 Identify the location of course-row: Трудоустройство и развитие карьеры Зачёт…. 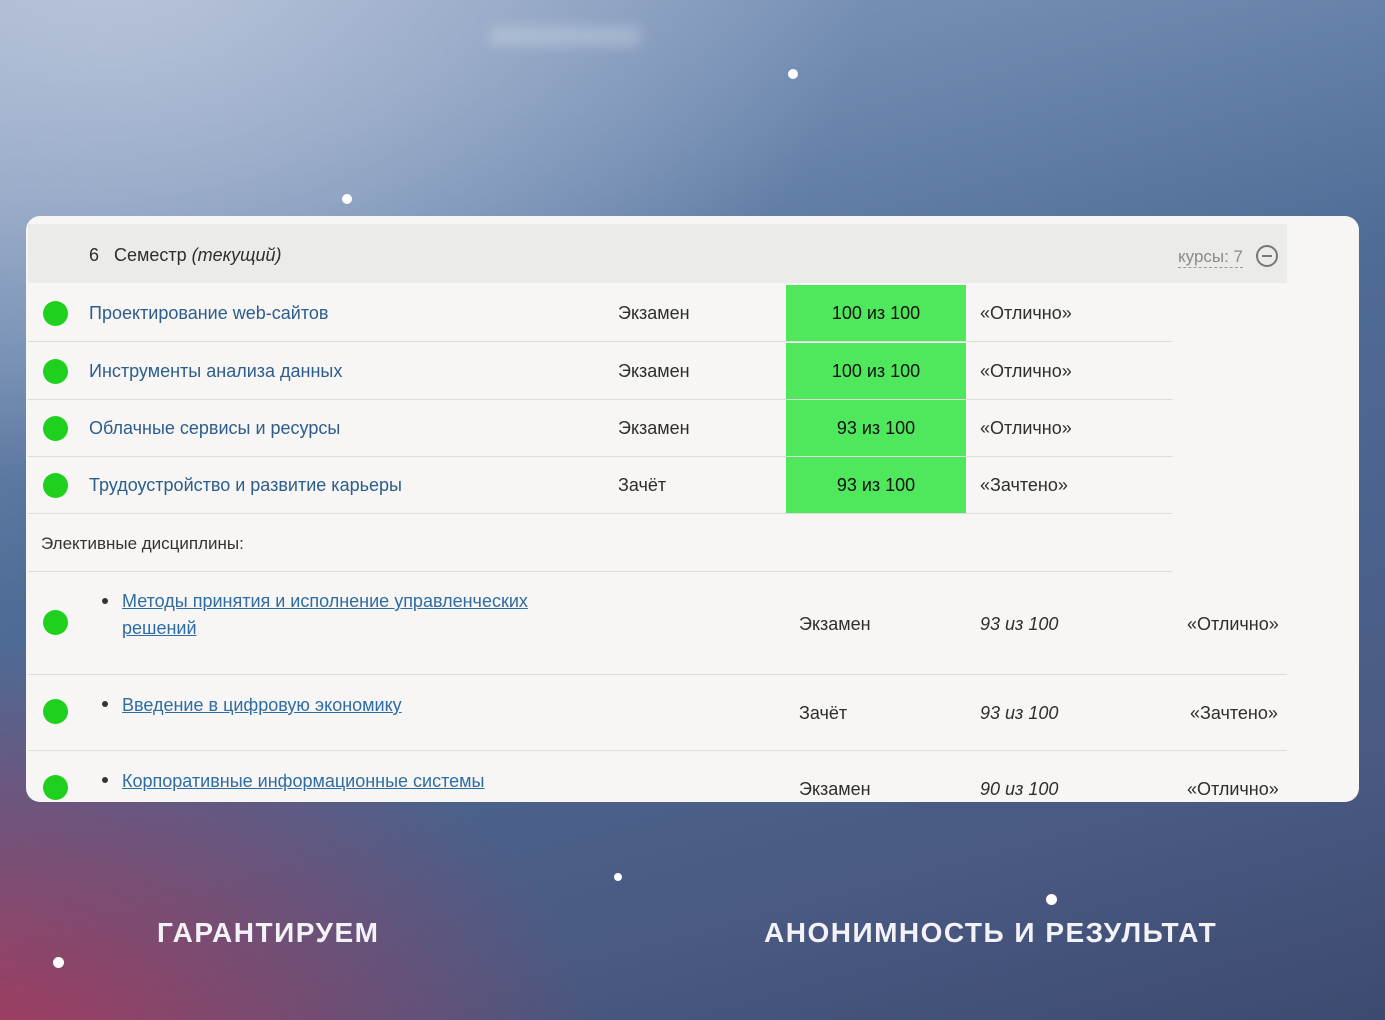
(692, 485).